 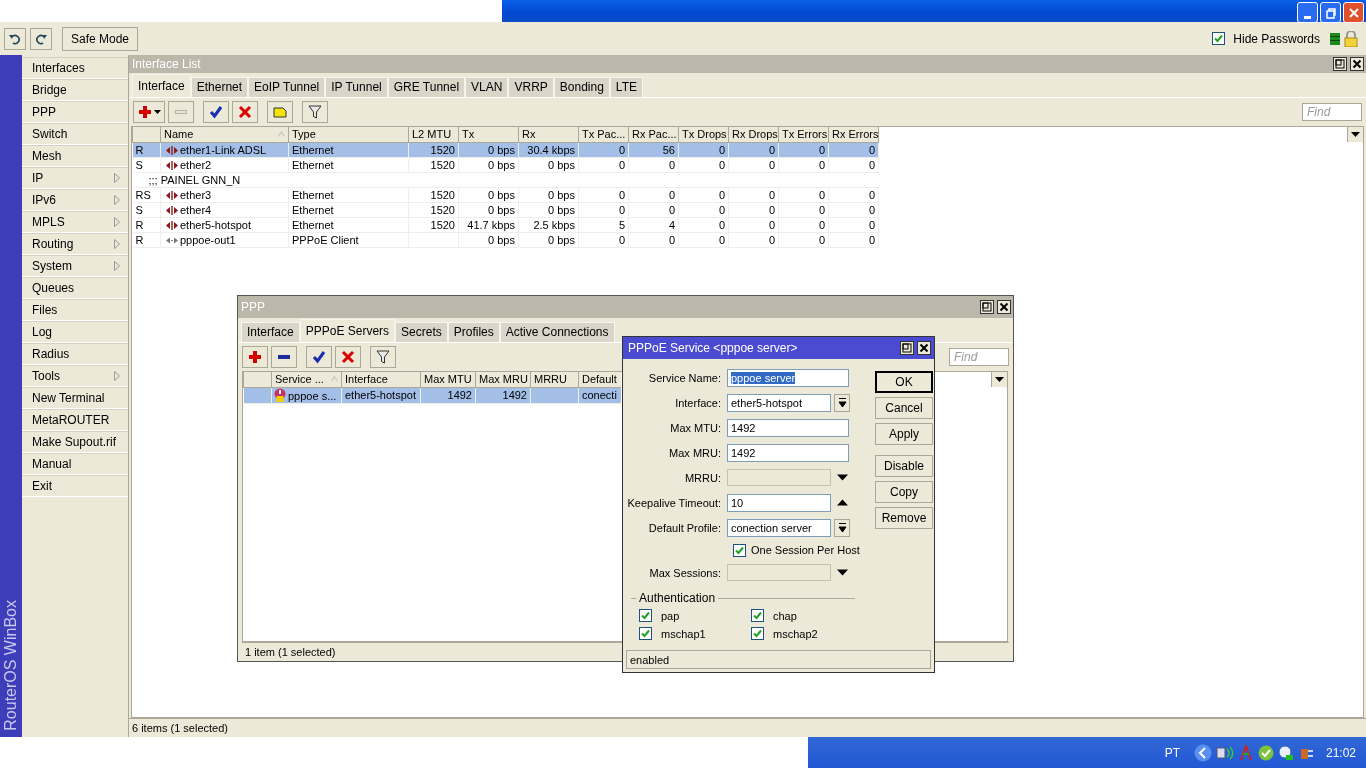 I want to click on column-header: Tx, so click(x=488, y=134).